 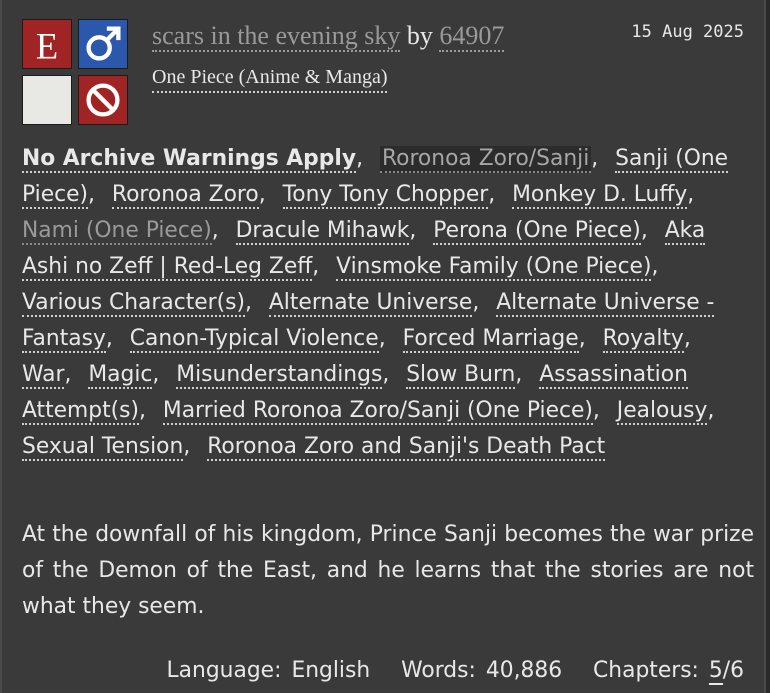 I want to click on work-heading: scars in the evening sky by 64907, so click(x=372, y=36).